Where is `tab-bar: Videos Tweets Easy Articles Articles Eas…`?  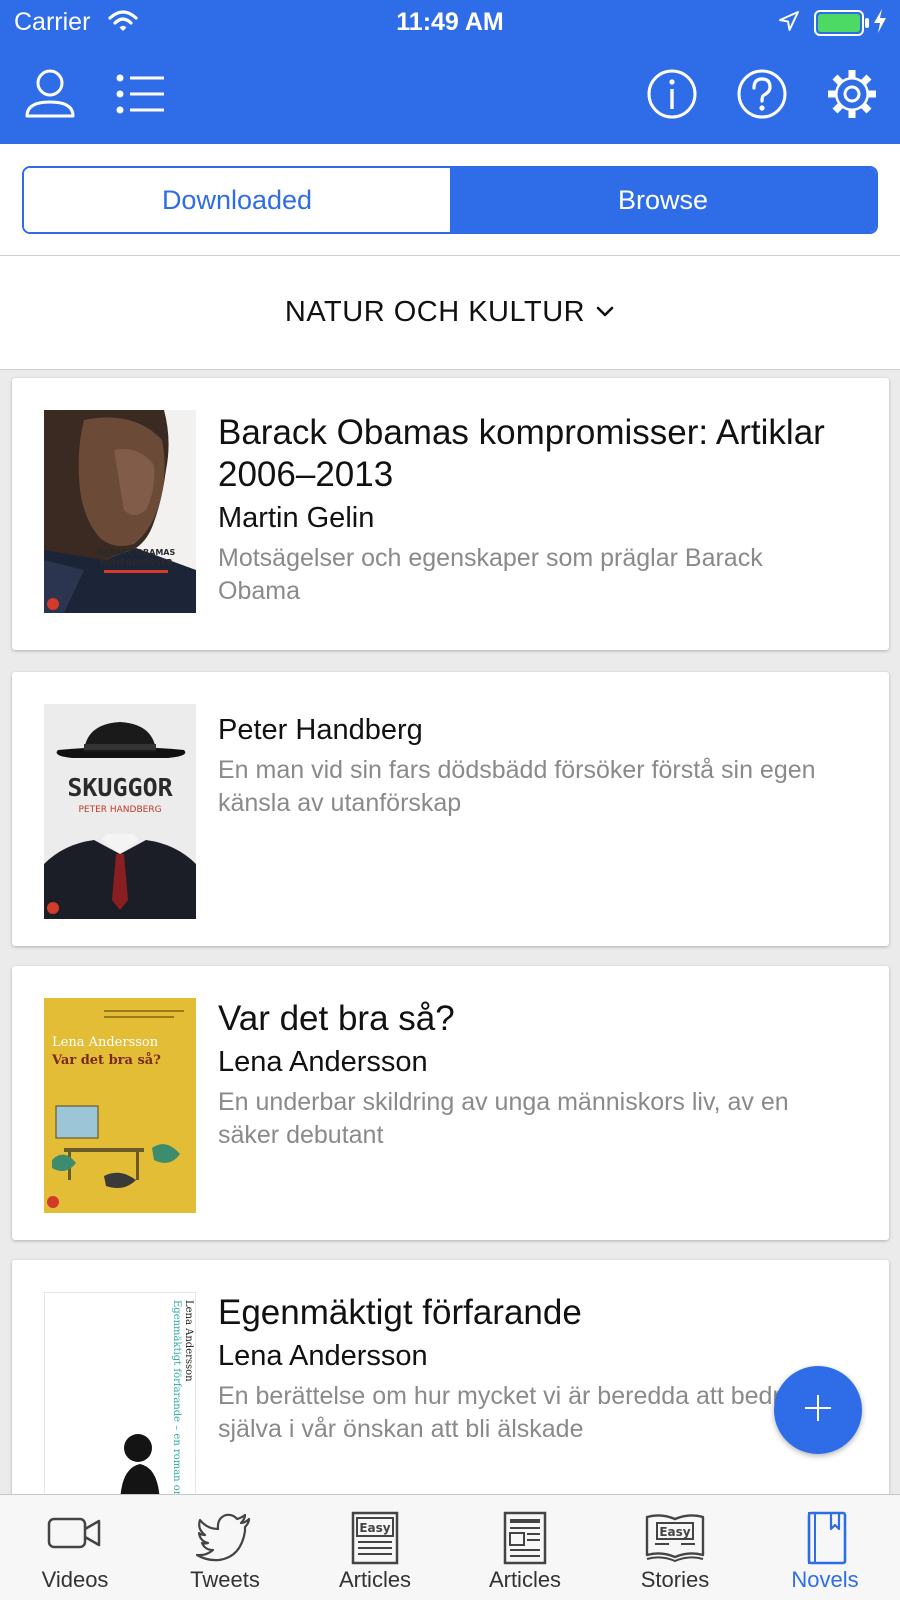
tab-bar: Videos Tweets Easy Articles Articles Eas… is located at coordinates (450, 1547).